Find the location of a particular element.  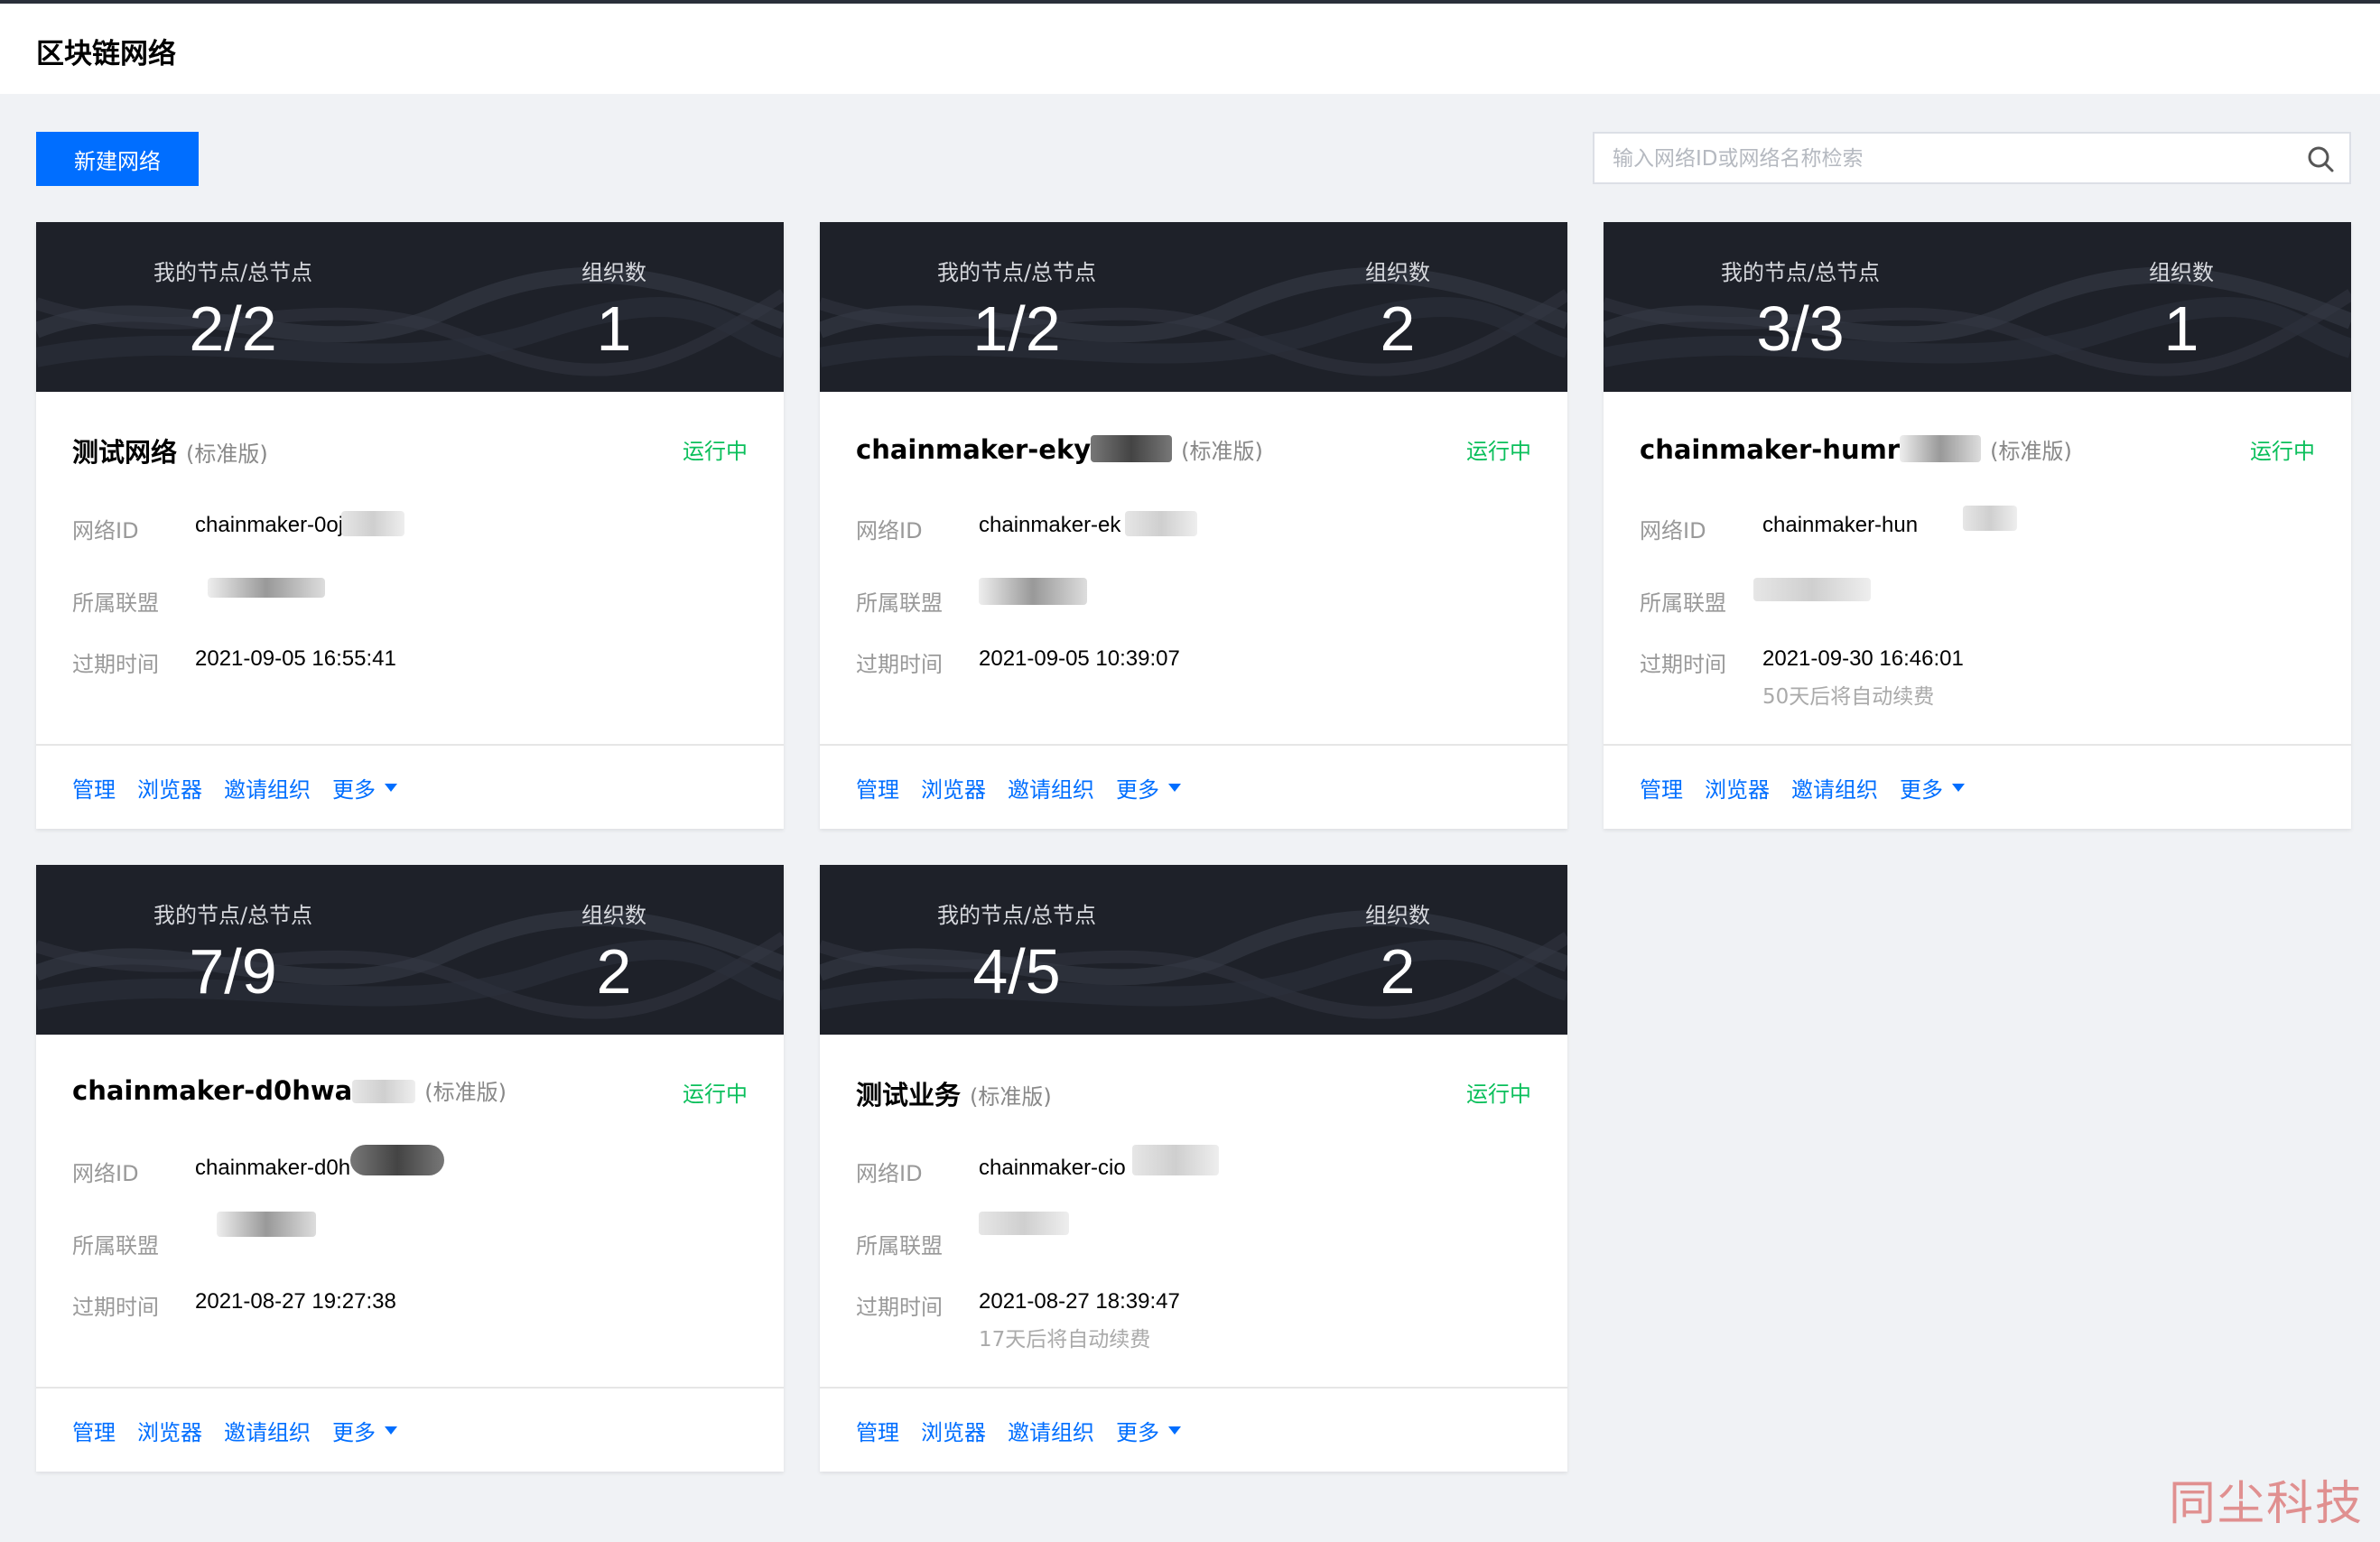

expiry-value: 2021-09-30 16:46:01 is located at coordinates (1863, 658).